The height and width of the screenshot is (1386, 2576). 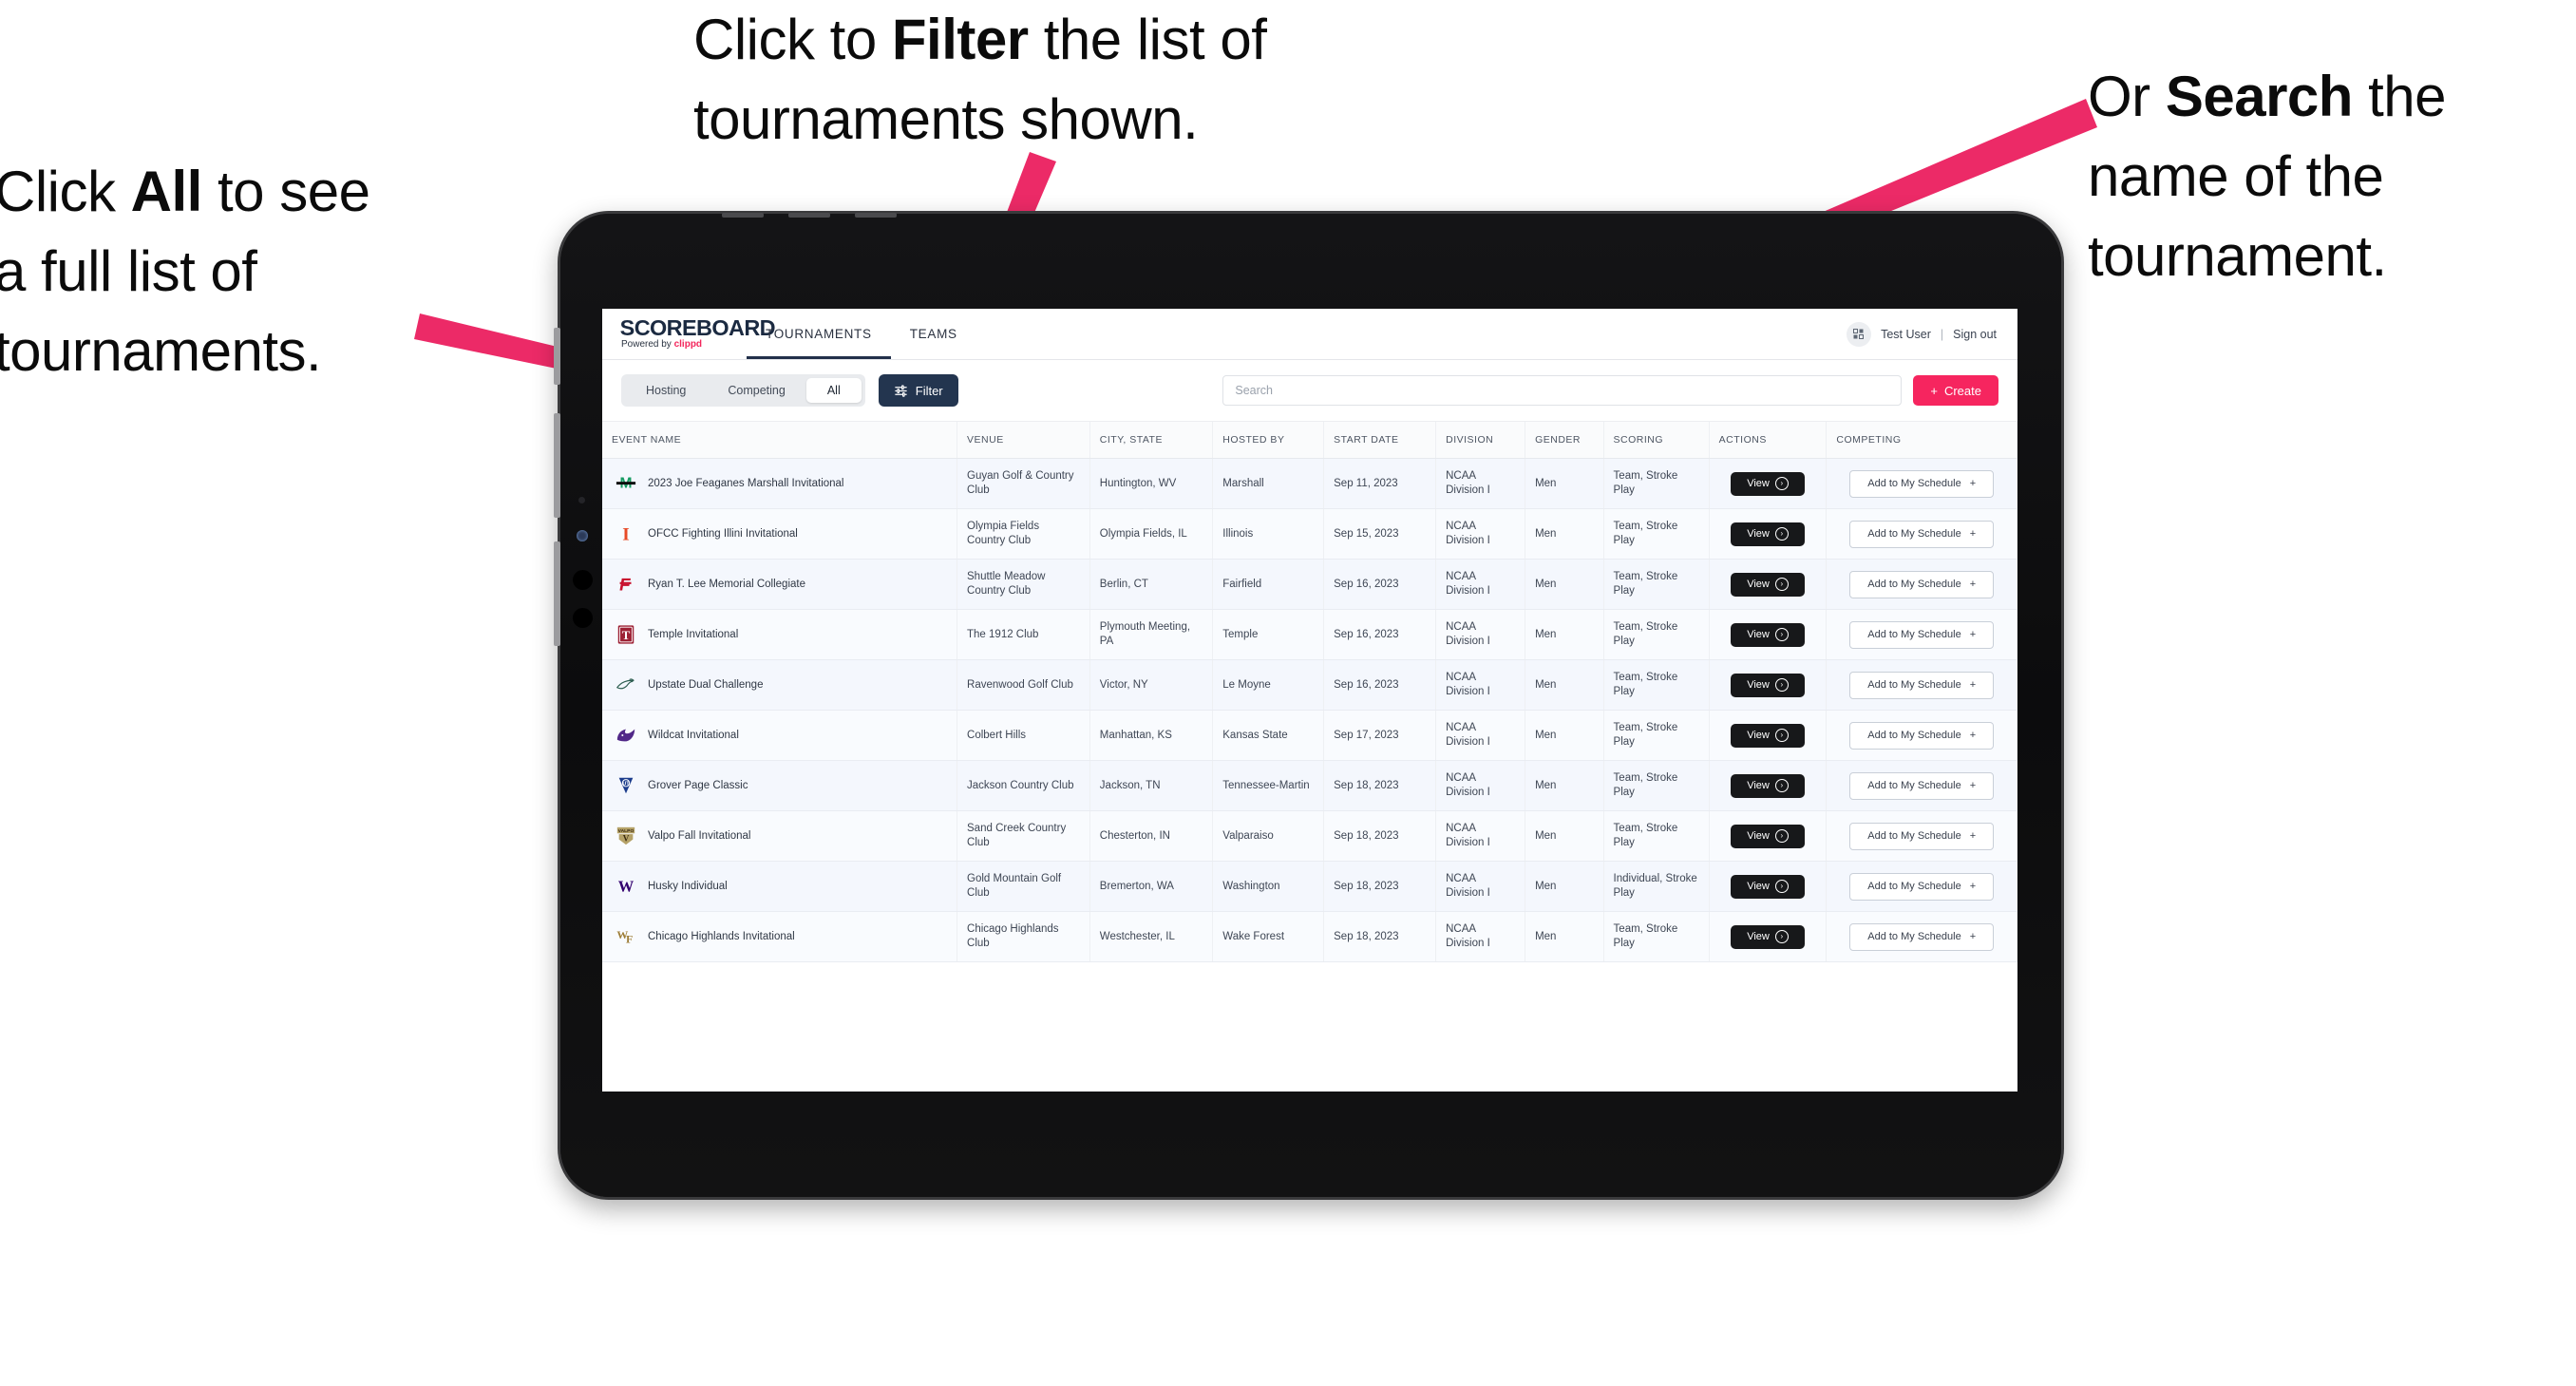 I want to click on illinois-logo: I, so click(x=626, y=533).